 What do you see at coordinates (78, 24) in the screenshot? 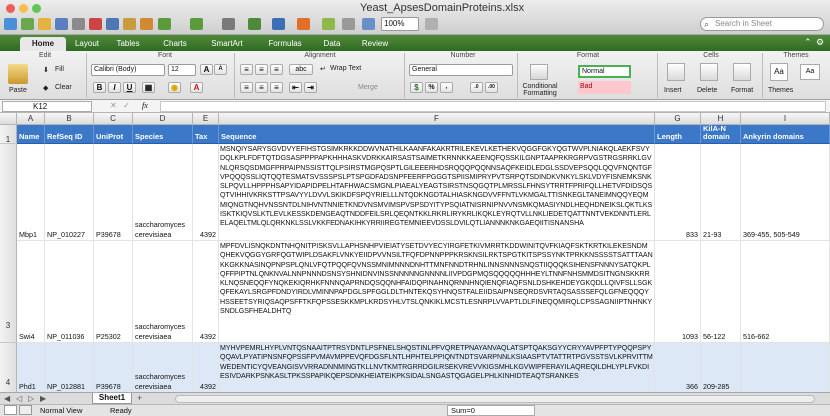
I see `print-icon` at bounding box center [78, 24].